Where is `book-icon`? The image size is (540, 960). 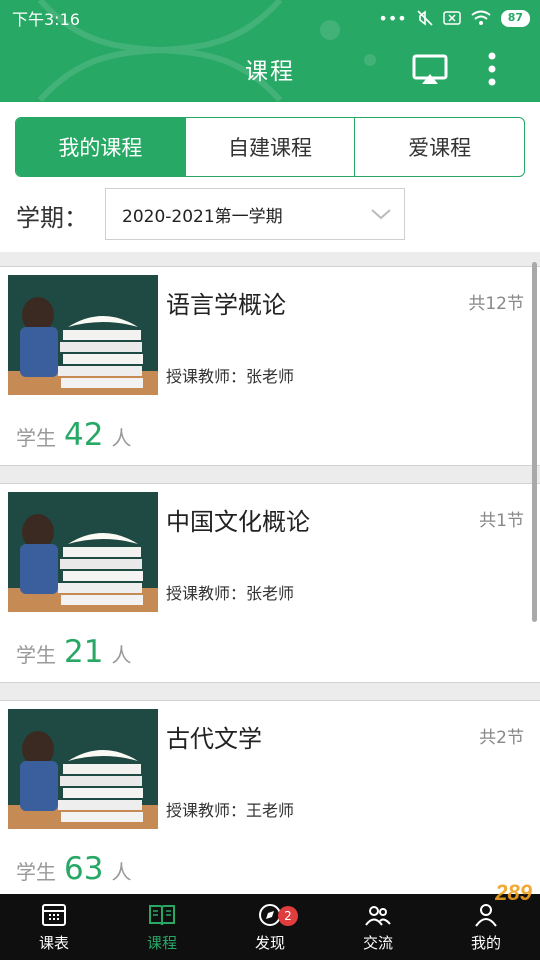
book-icon is located at coordinates (162, 914).